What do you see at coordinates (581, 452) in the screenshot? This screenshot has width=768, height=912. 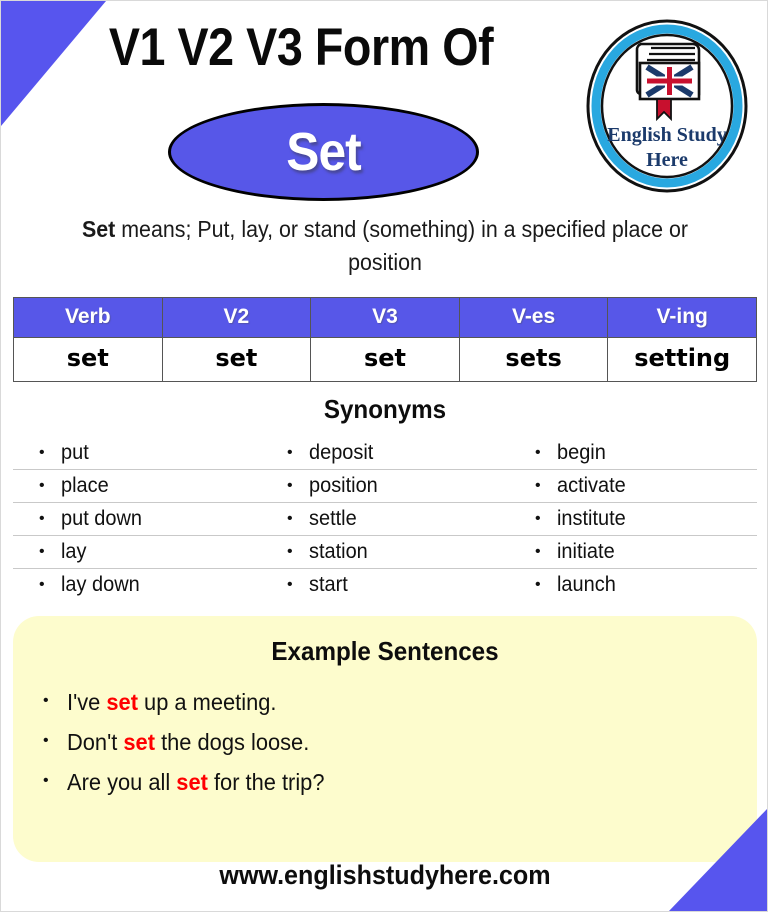 I see `synonym-label: begin` at bounding box center [581, 452].